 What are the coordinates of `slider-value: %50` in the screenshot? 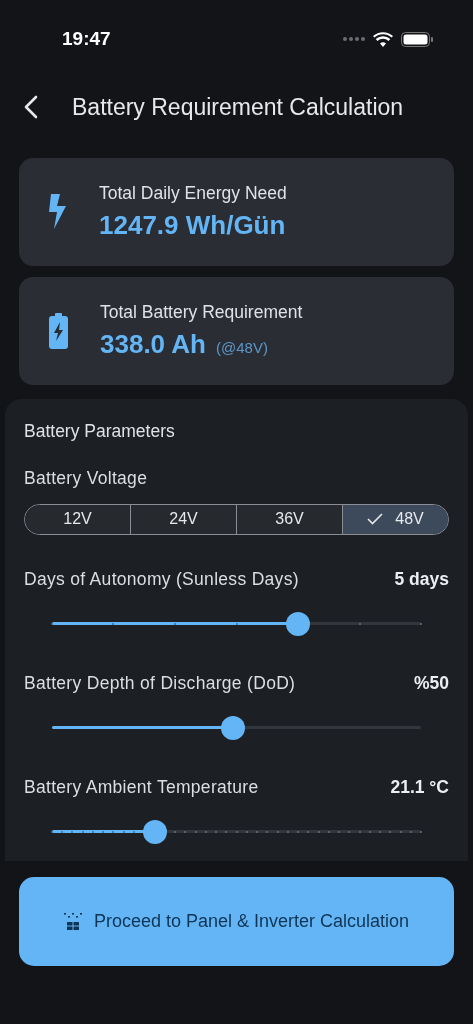 It's located at (431, 683).